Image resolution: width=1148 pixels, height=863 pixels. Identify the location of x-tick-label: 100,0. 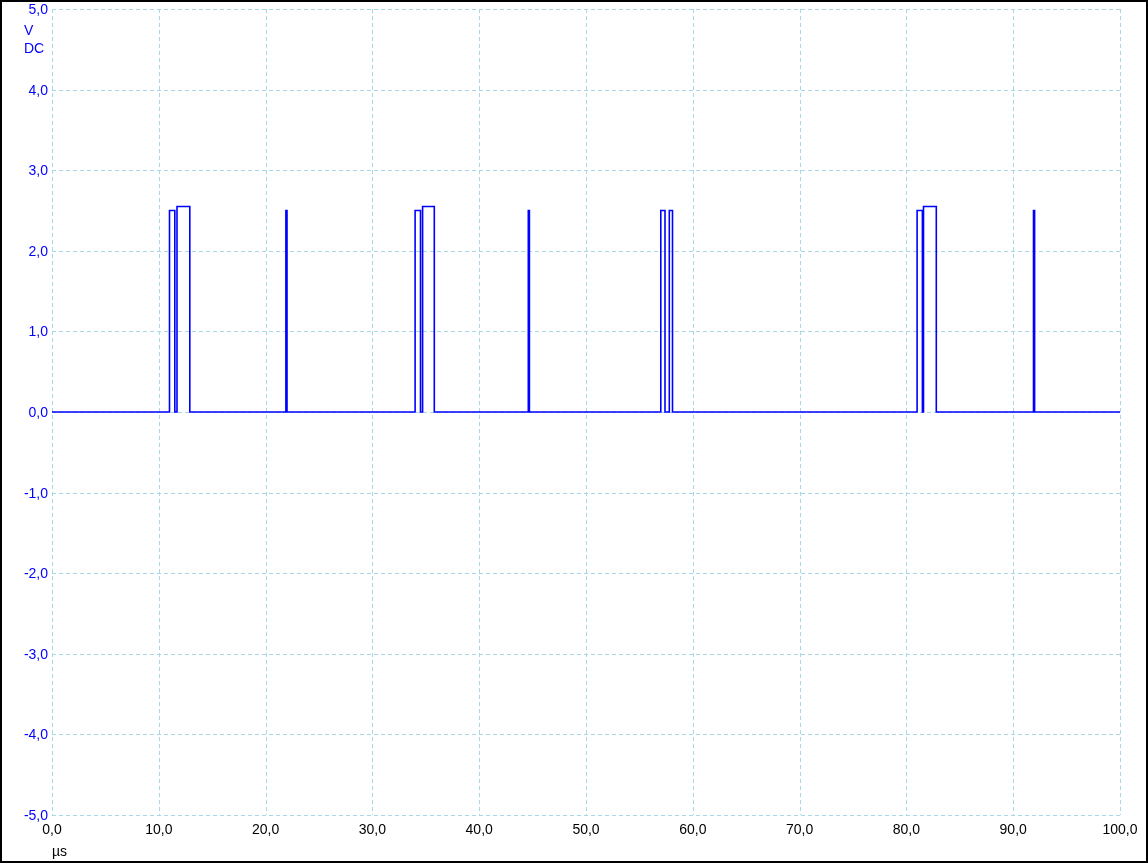
(1120, 829).